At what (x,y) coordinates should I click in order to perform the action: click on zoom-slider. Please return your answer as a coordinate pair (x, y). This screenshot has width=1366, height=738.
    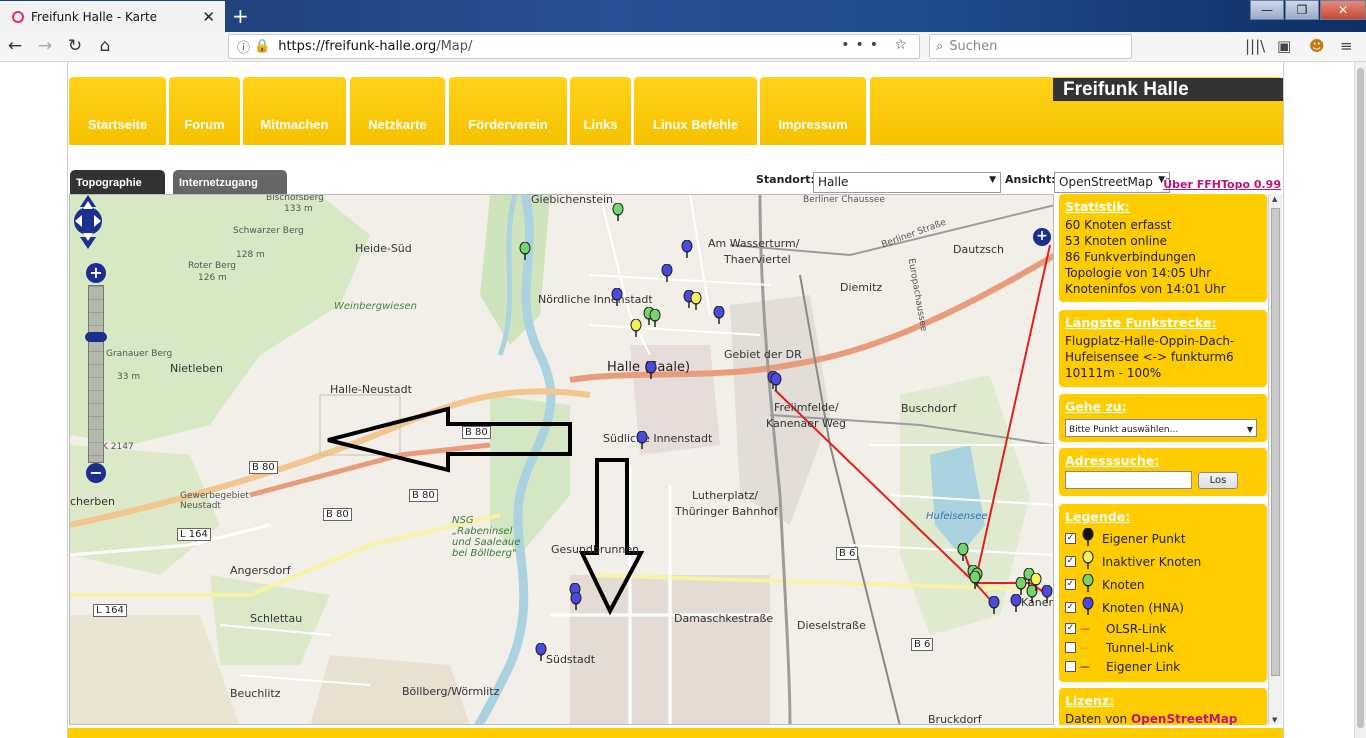
    Looking at the image, I should click on (96, 374).